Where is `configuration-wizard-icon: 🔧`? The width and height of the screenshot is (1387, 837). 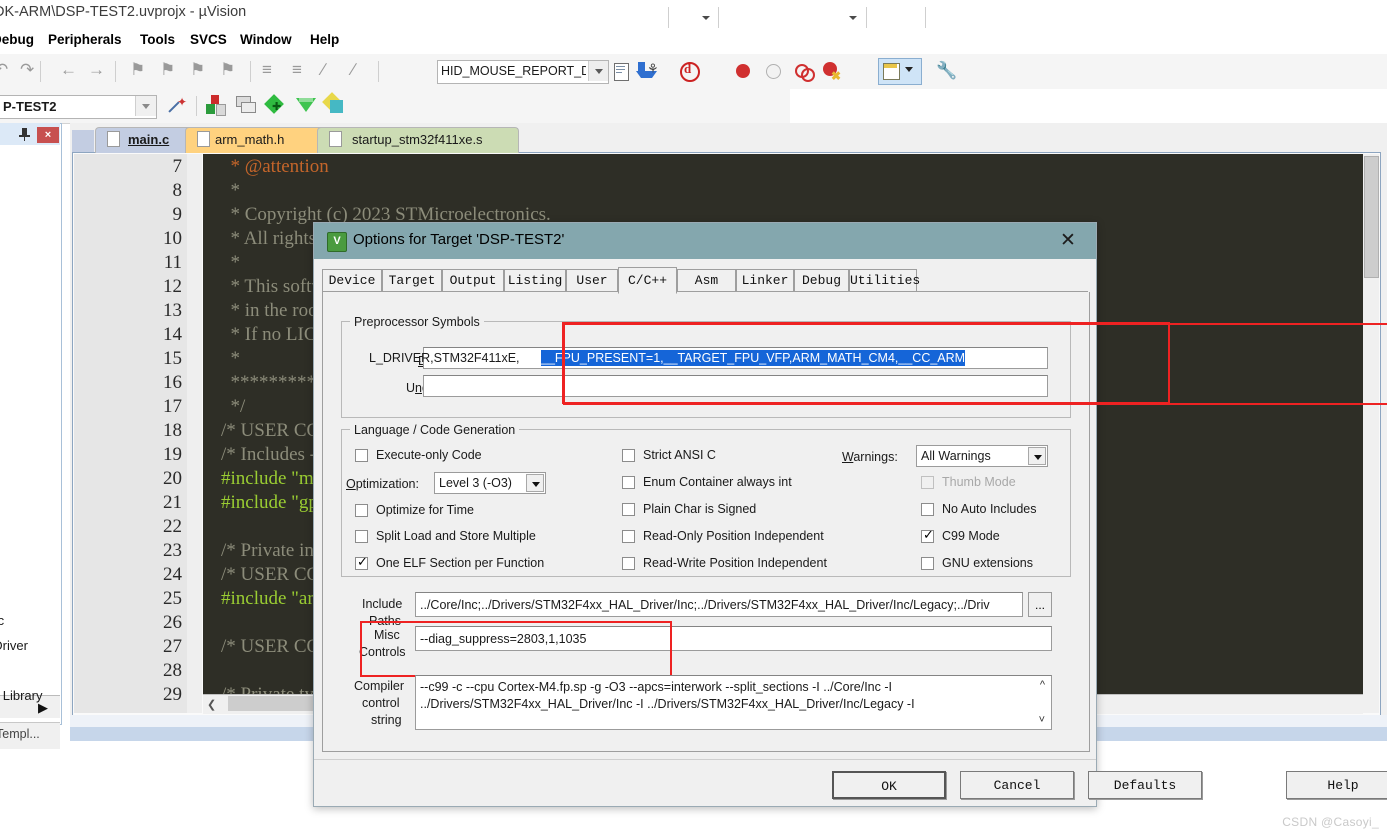 configuration-wizard-icon: 🔧 is located at coordinates (946, 71).